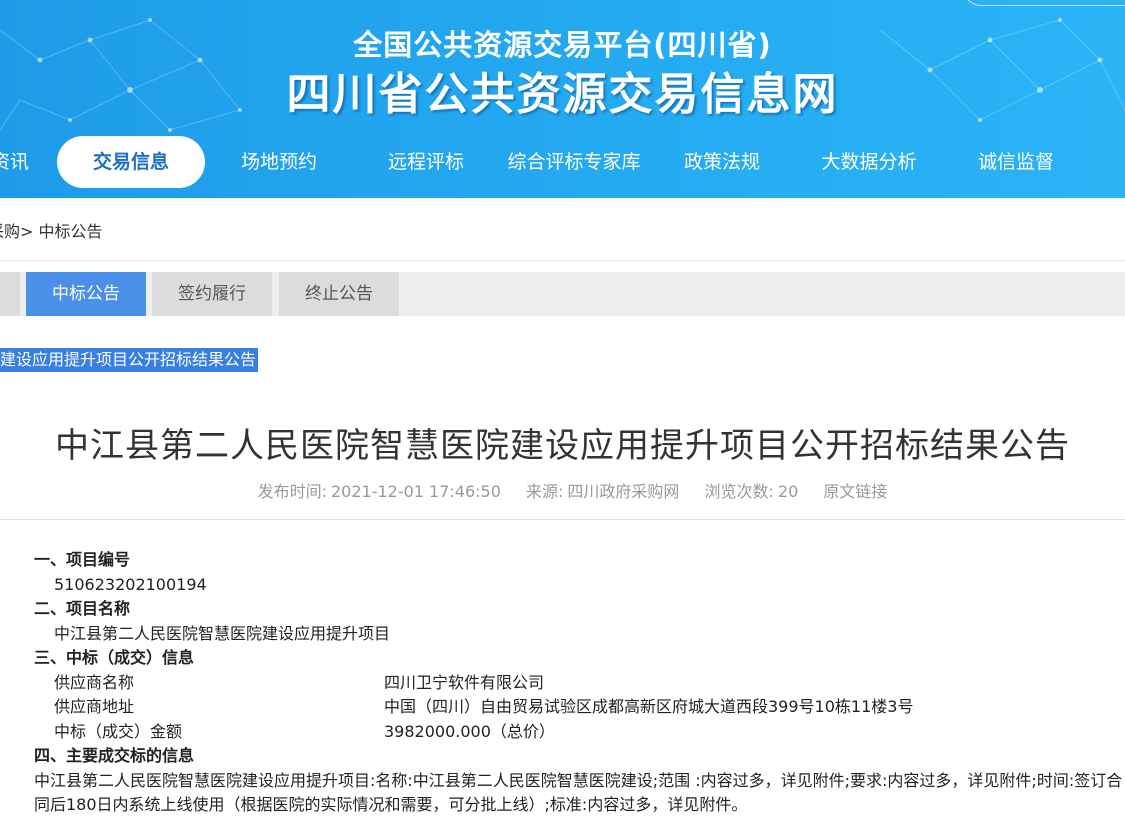  Describe the element at coordinates (86, 294) in the screenshot. I see `tab-award-notice: 中标公告` at that location.